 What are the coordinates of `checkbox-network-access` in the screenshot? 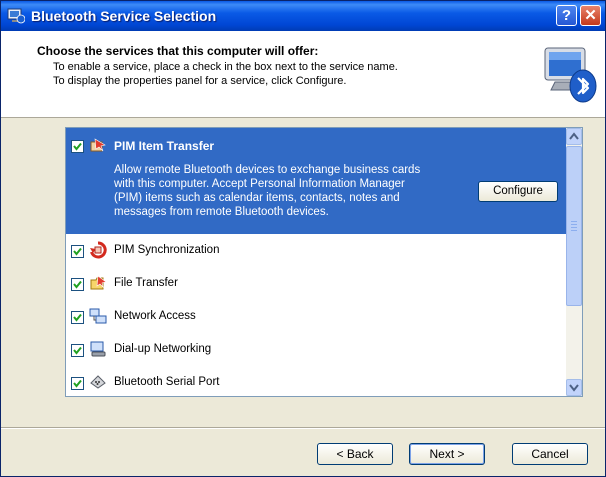 It's located at (77, 317).